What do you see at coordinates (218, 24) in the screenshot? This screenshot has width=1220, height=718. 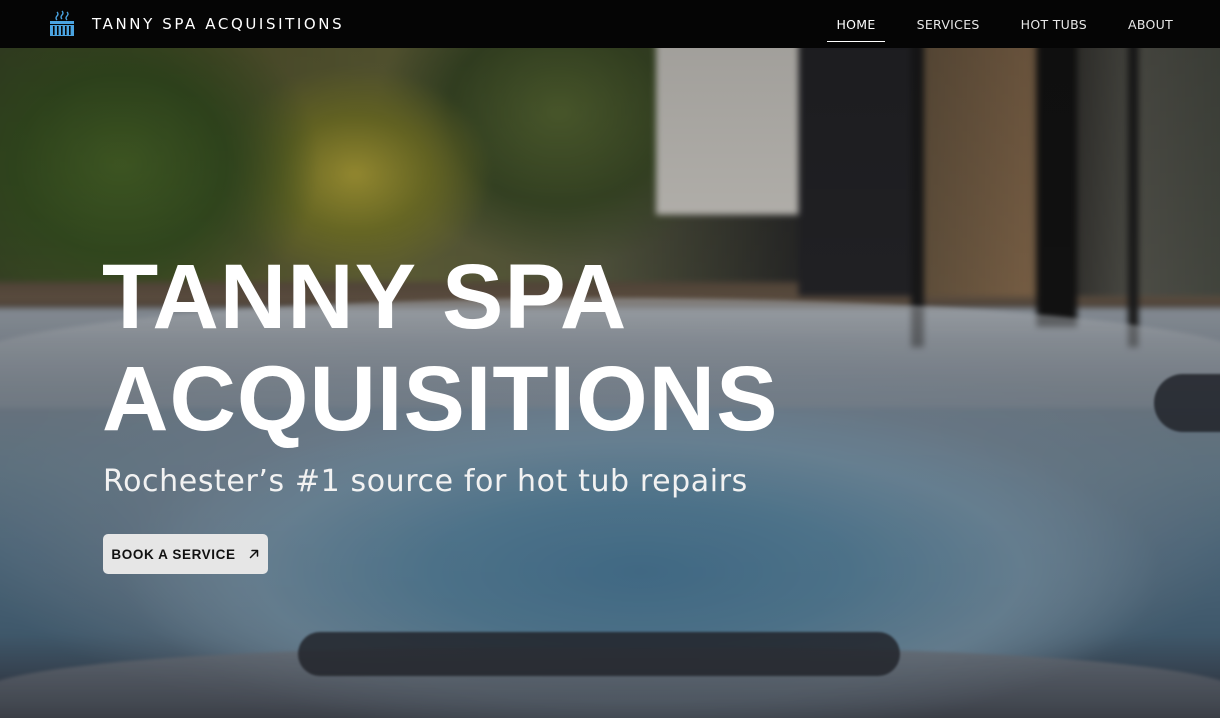 I see `brand-name: TANNY SPA ACQUISITIONS` at bounding box center [218, 24].